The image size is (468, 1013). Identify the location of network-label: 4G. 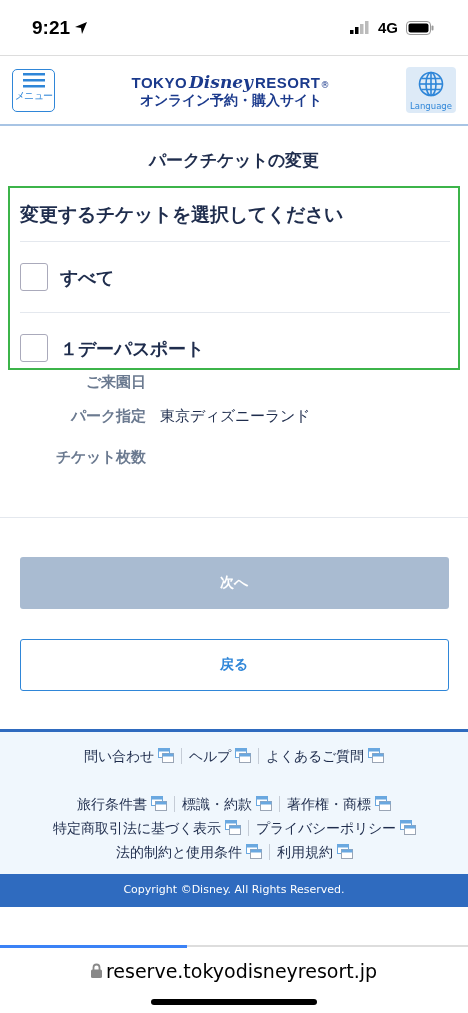
(388, 27).